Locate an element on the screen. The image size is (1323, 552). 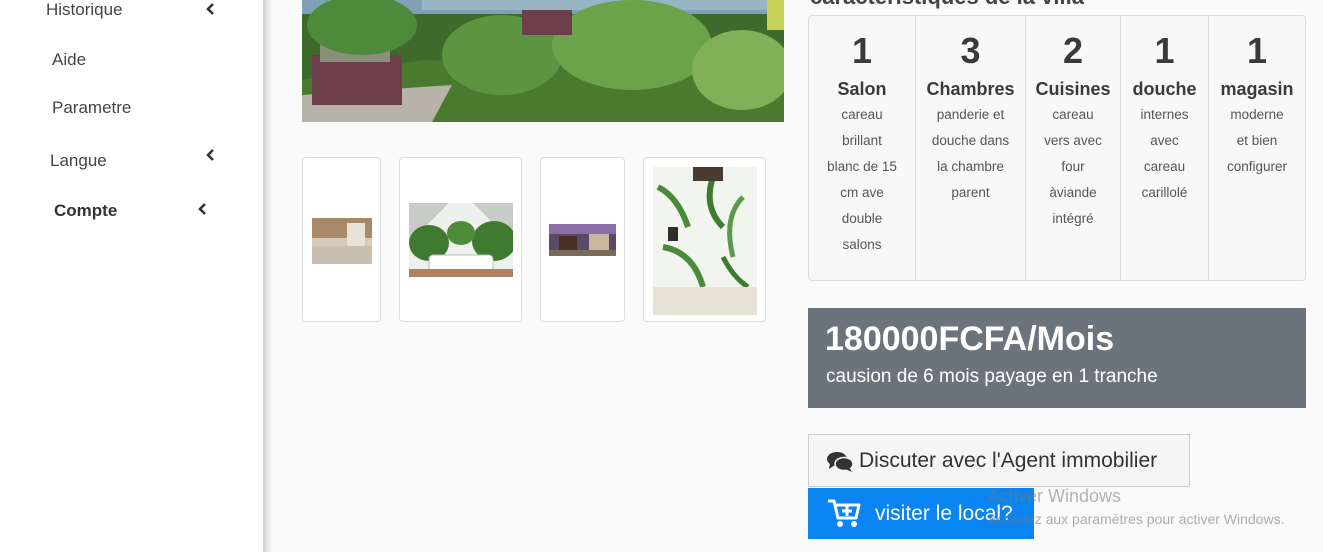
sidebar-item-aide: Aide is located at coordinates (69, 60).